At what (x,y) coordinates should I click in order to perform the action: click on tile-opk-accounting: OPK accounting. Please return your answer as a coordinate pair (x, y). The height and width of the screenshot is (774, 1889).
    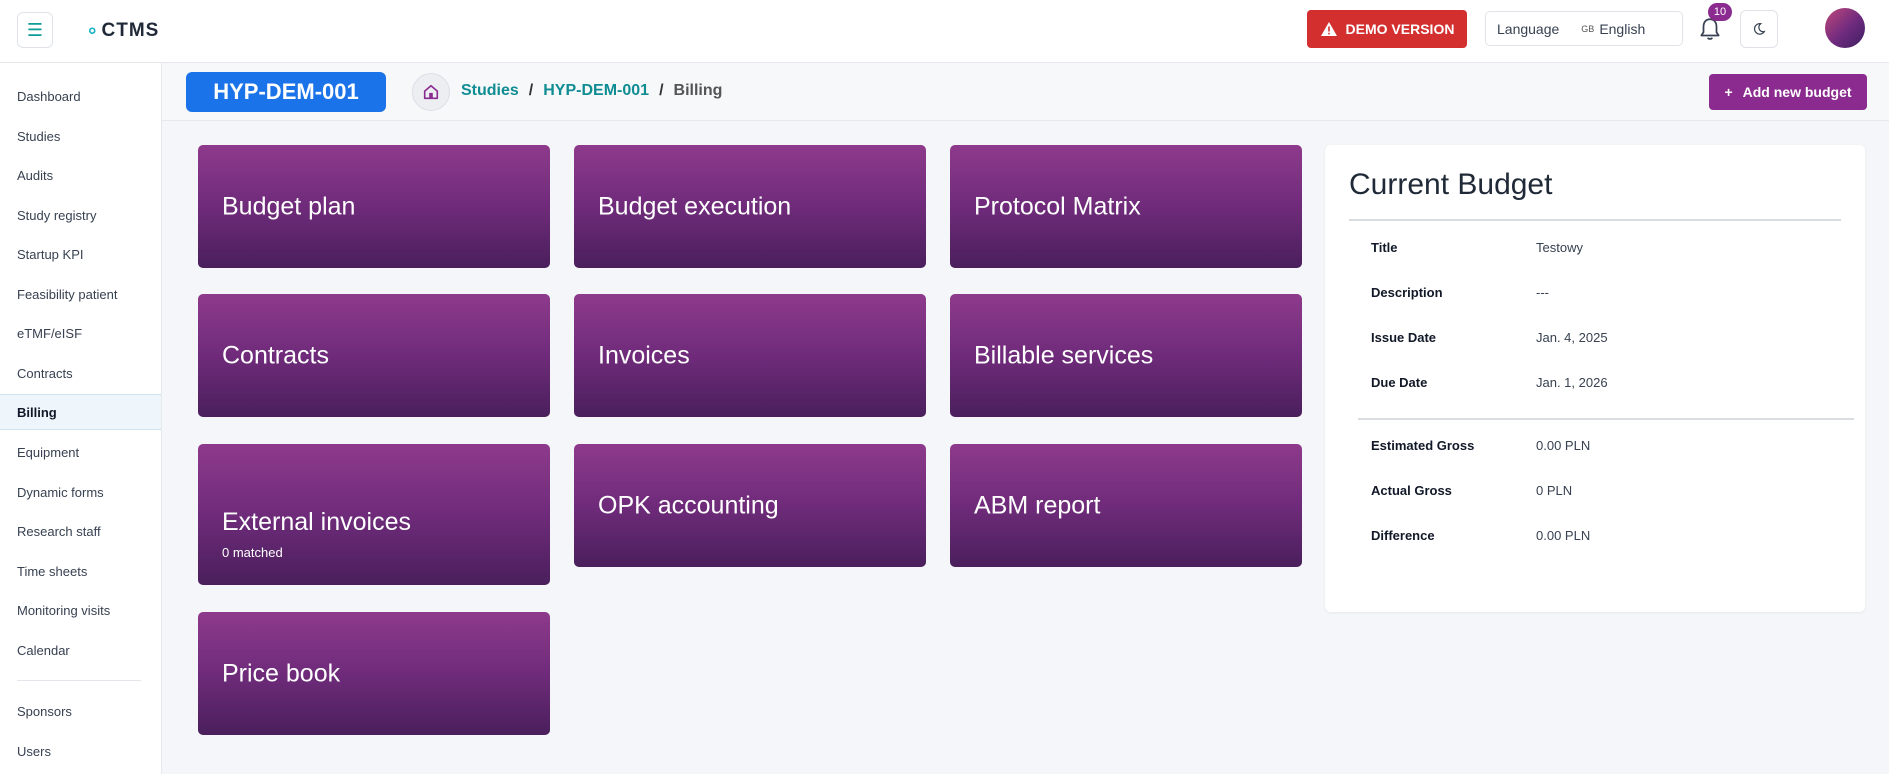
    Looking at the image, I should click on (750, 505).